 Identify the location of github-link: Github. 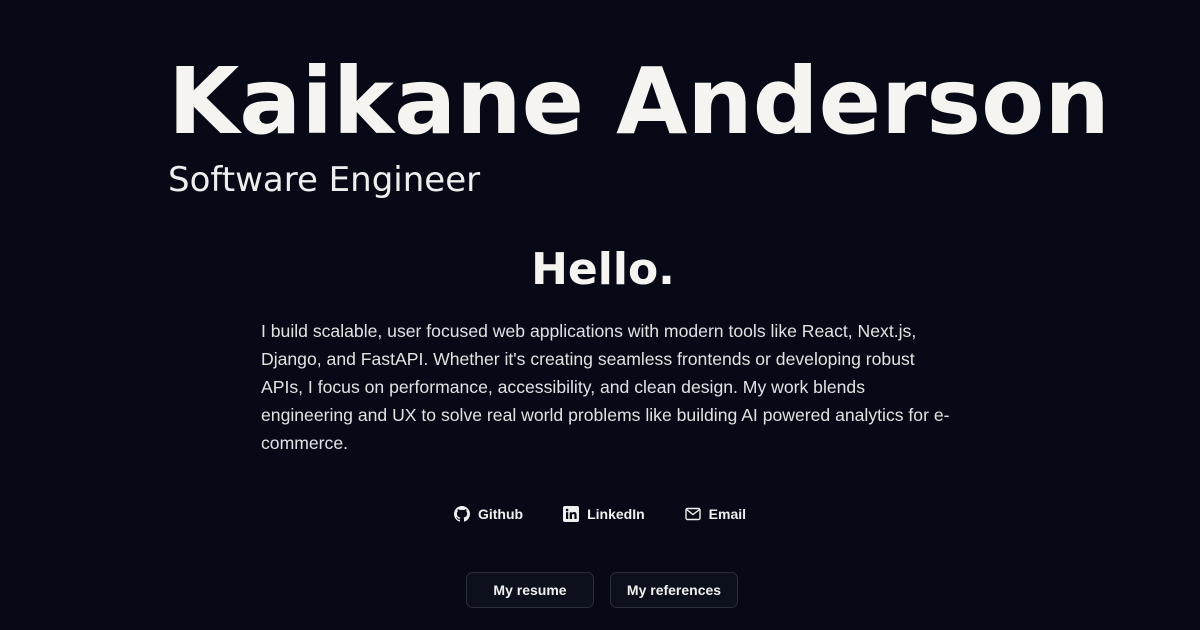
(488, 514).